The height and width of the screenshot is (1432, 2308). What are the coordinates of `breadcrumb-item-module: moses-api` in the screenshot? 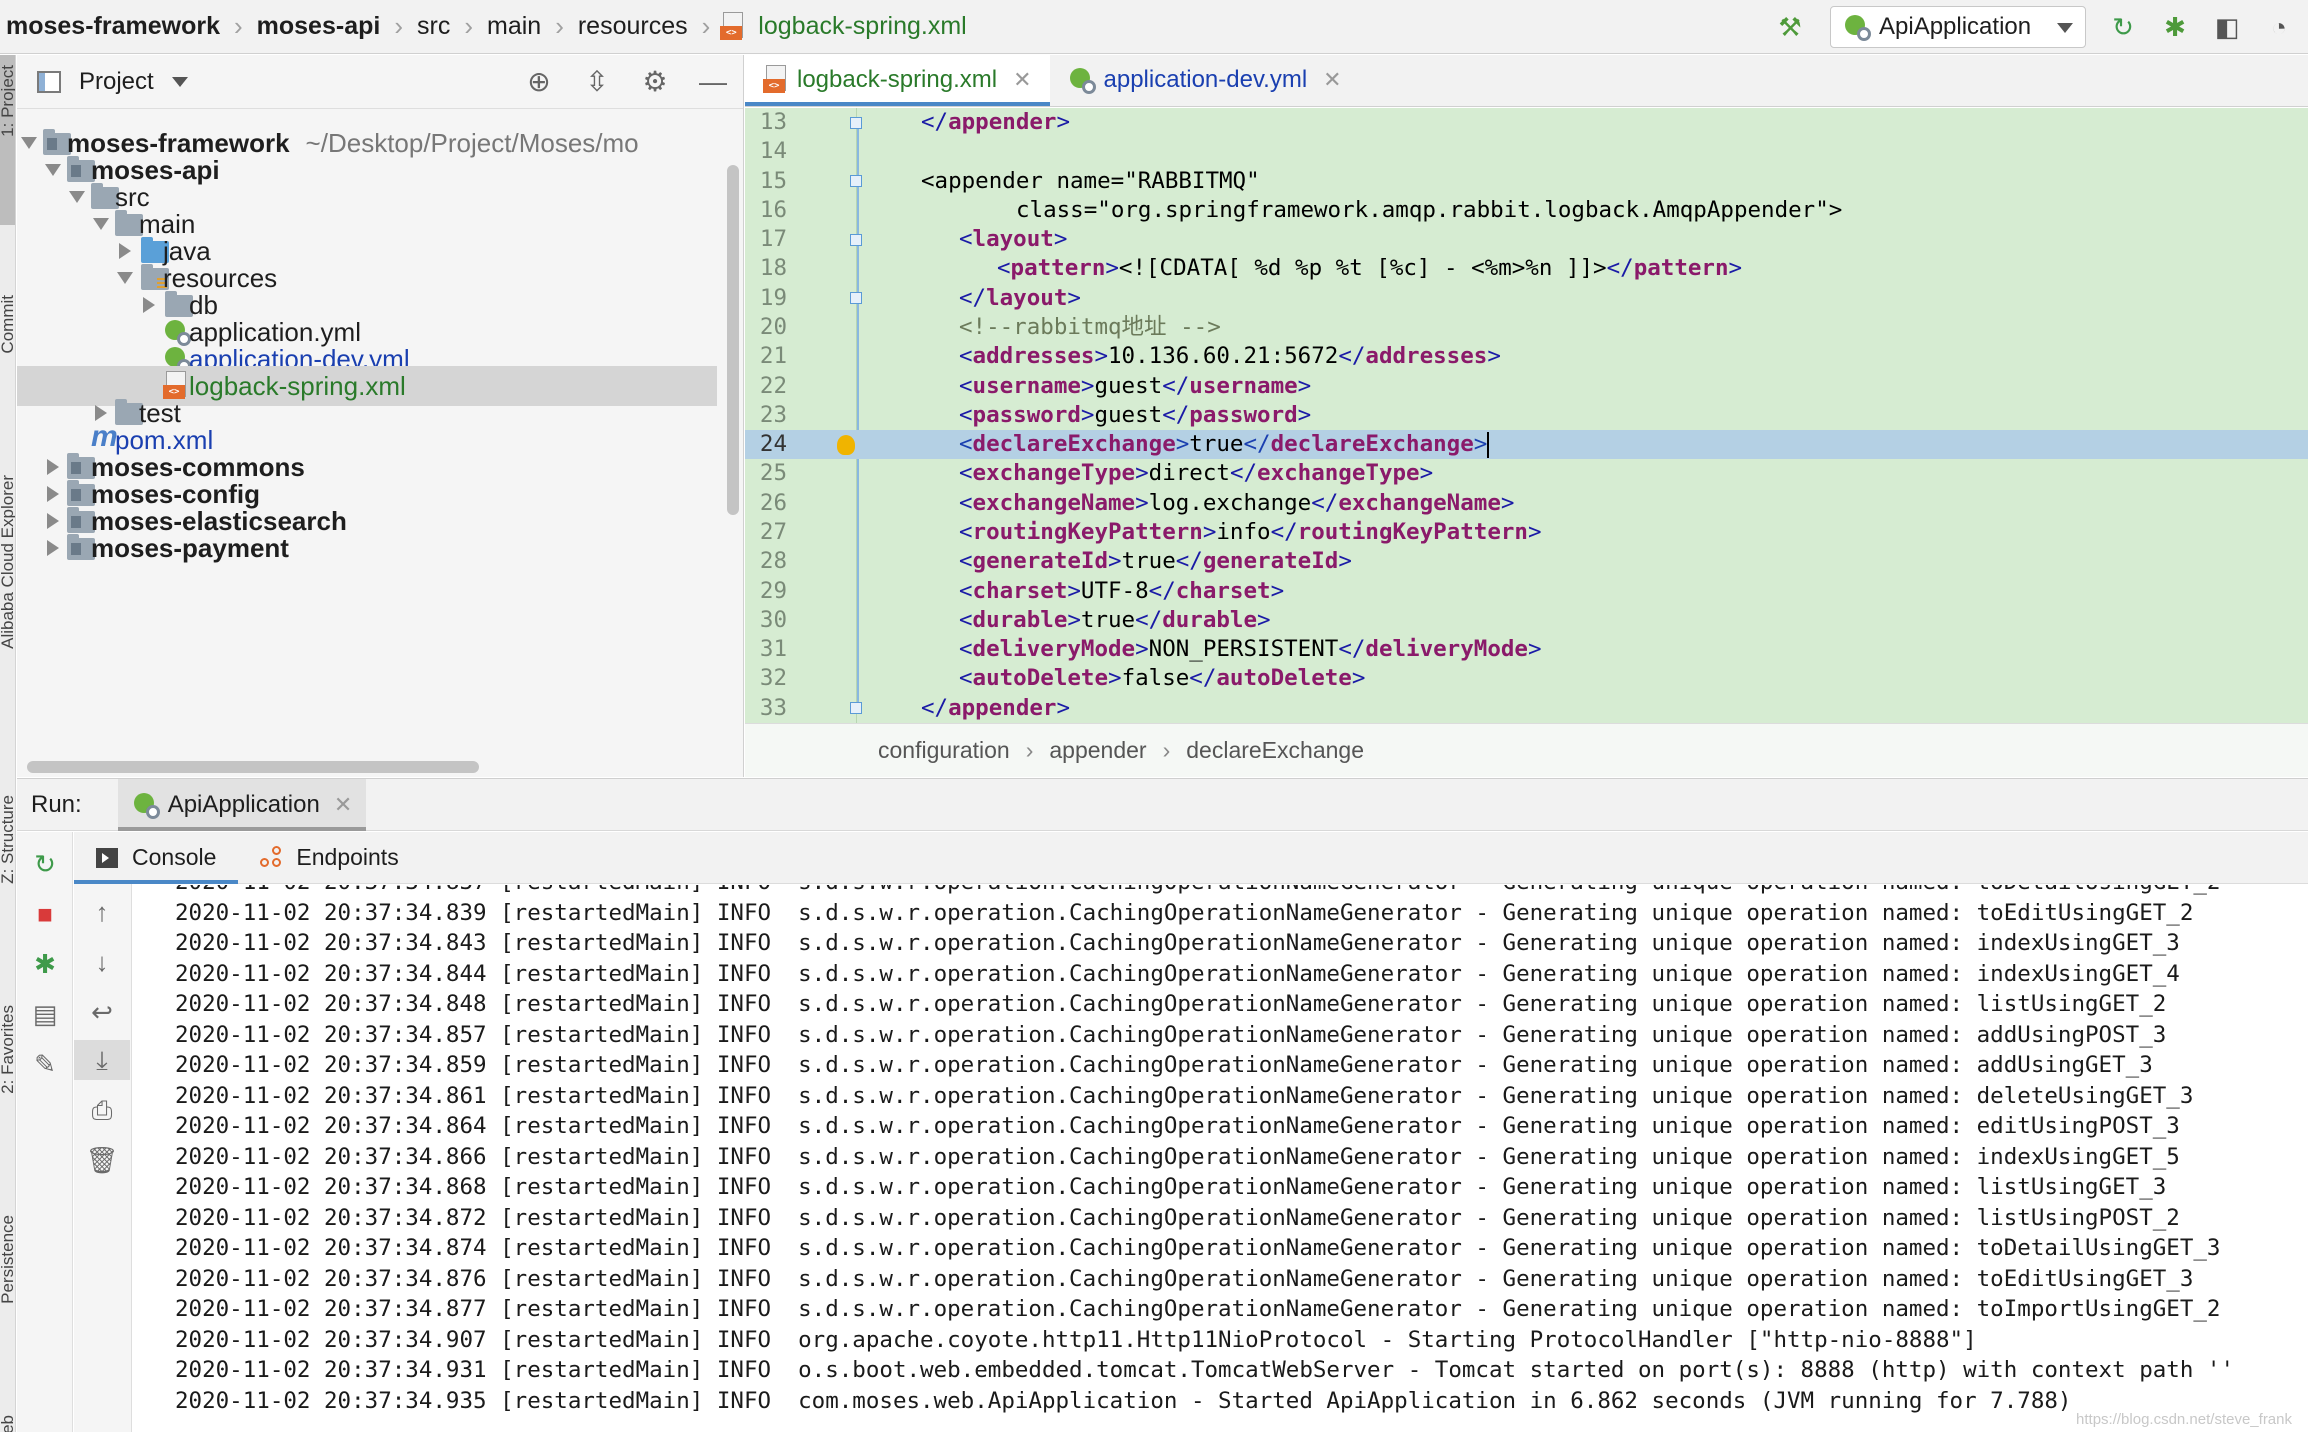 It's located at (319, 26).